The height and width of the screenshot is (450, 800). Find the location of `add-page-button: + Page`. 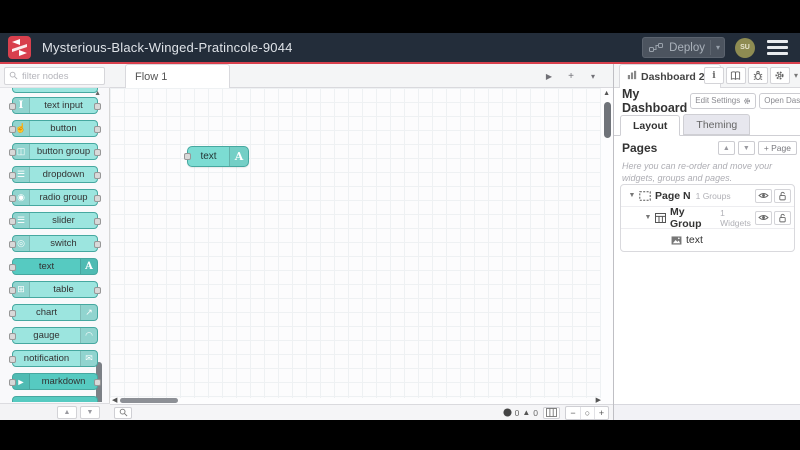

add-page-button: + Page is located at coordinates (777, 148).